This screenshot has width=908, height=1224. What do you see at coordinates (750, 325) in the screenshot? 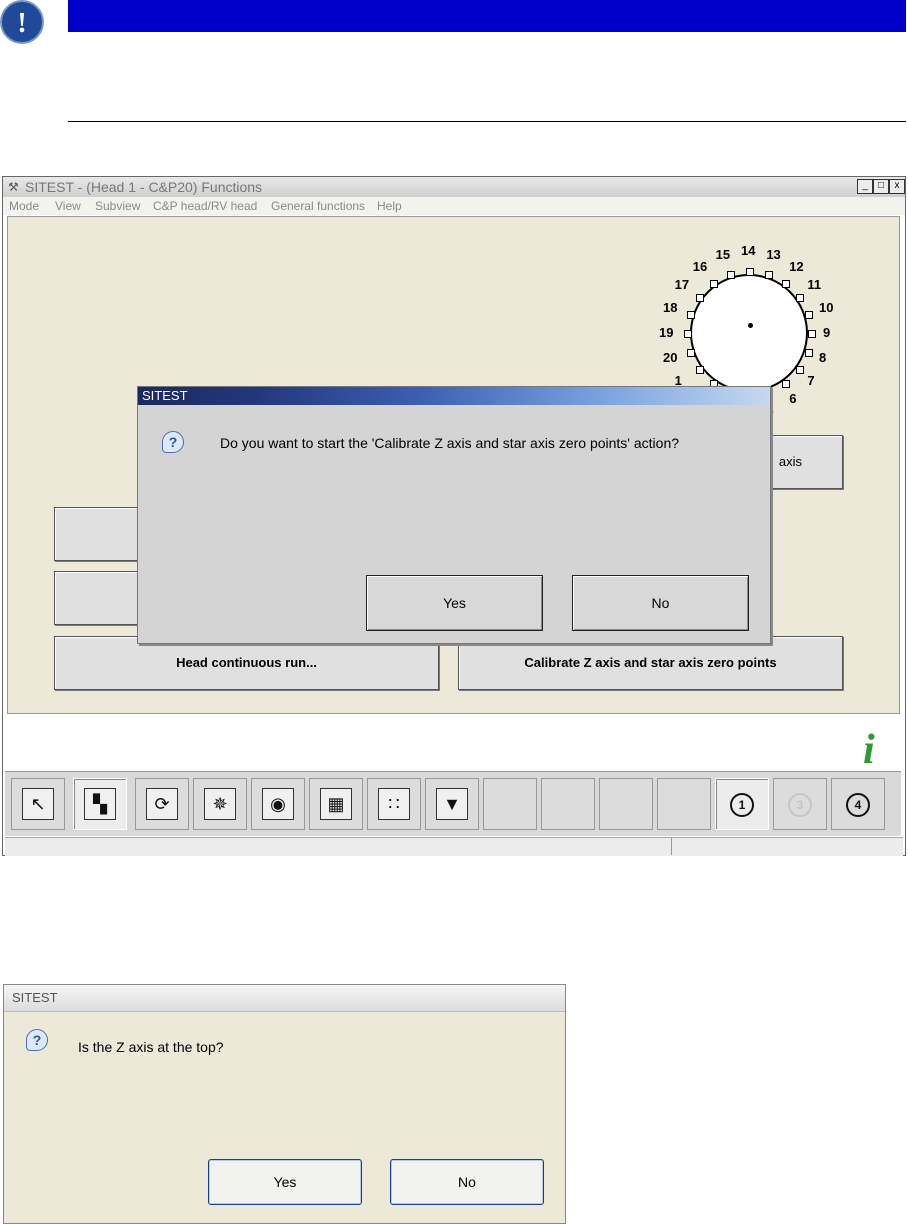
I see `dial-center-dot` at bounding box center [750, 325].